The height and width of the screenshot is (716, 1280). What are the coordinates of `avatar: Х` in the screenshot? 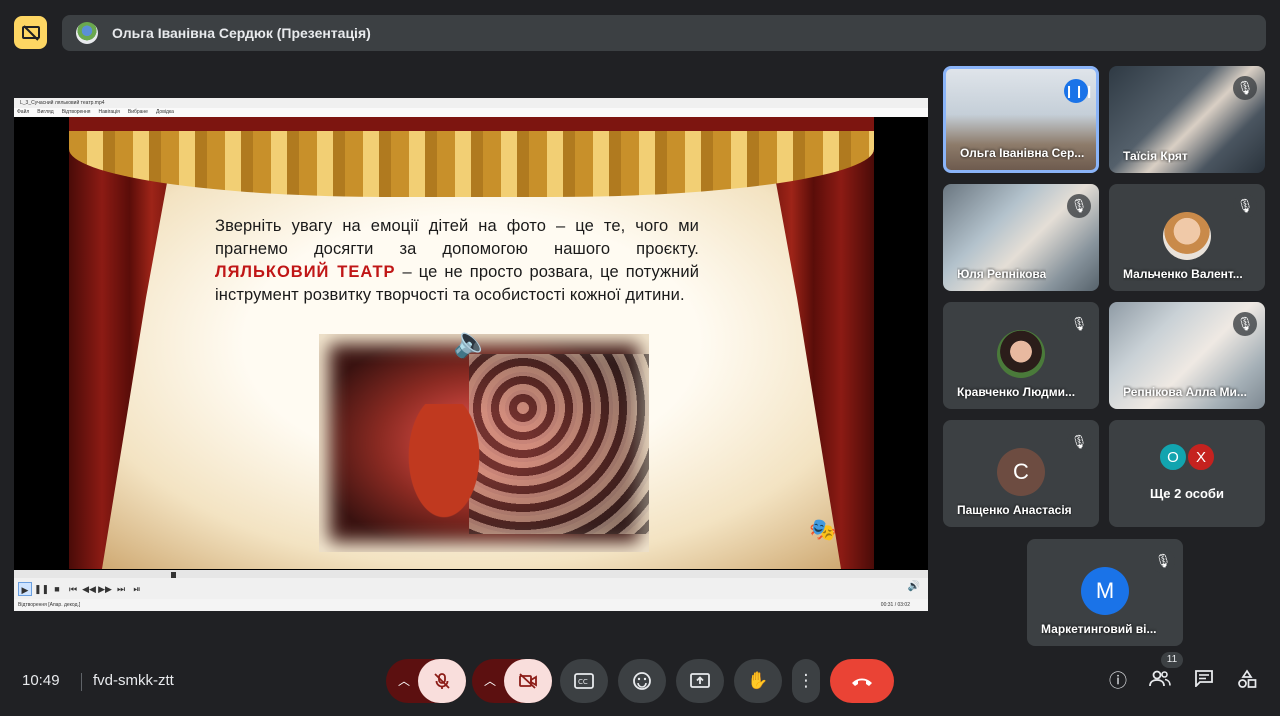 It's located at (1201, 457).